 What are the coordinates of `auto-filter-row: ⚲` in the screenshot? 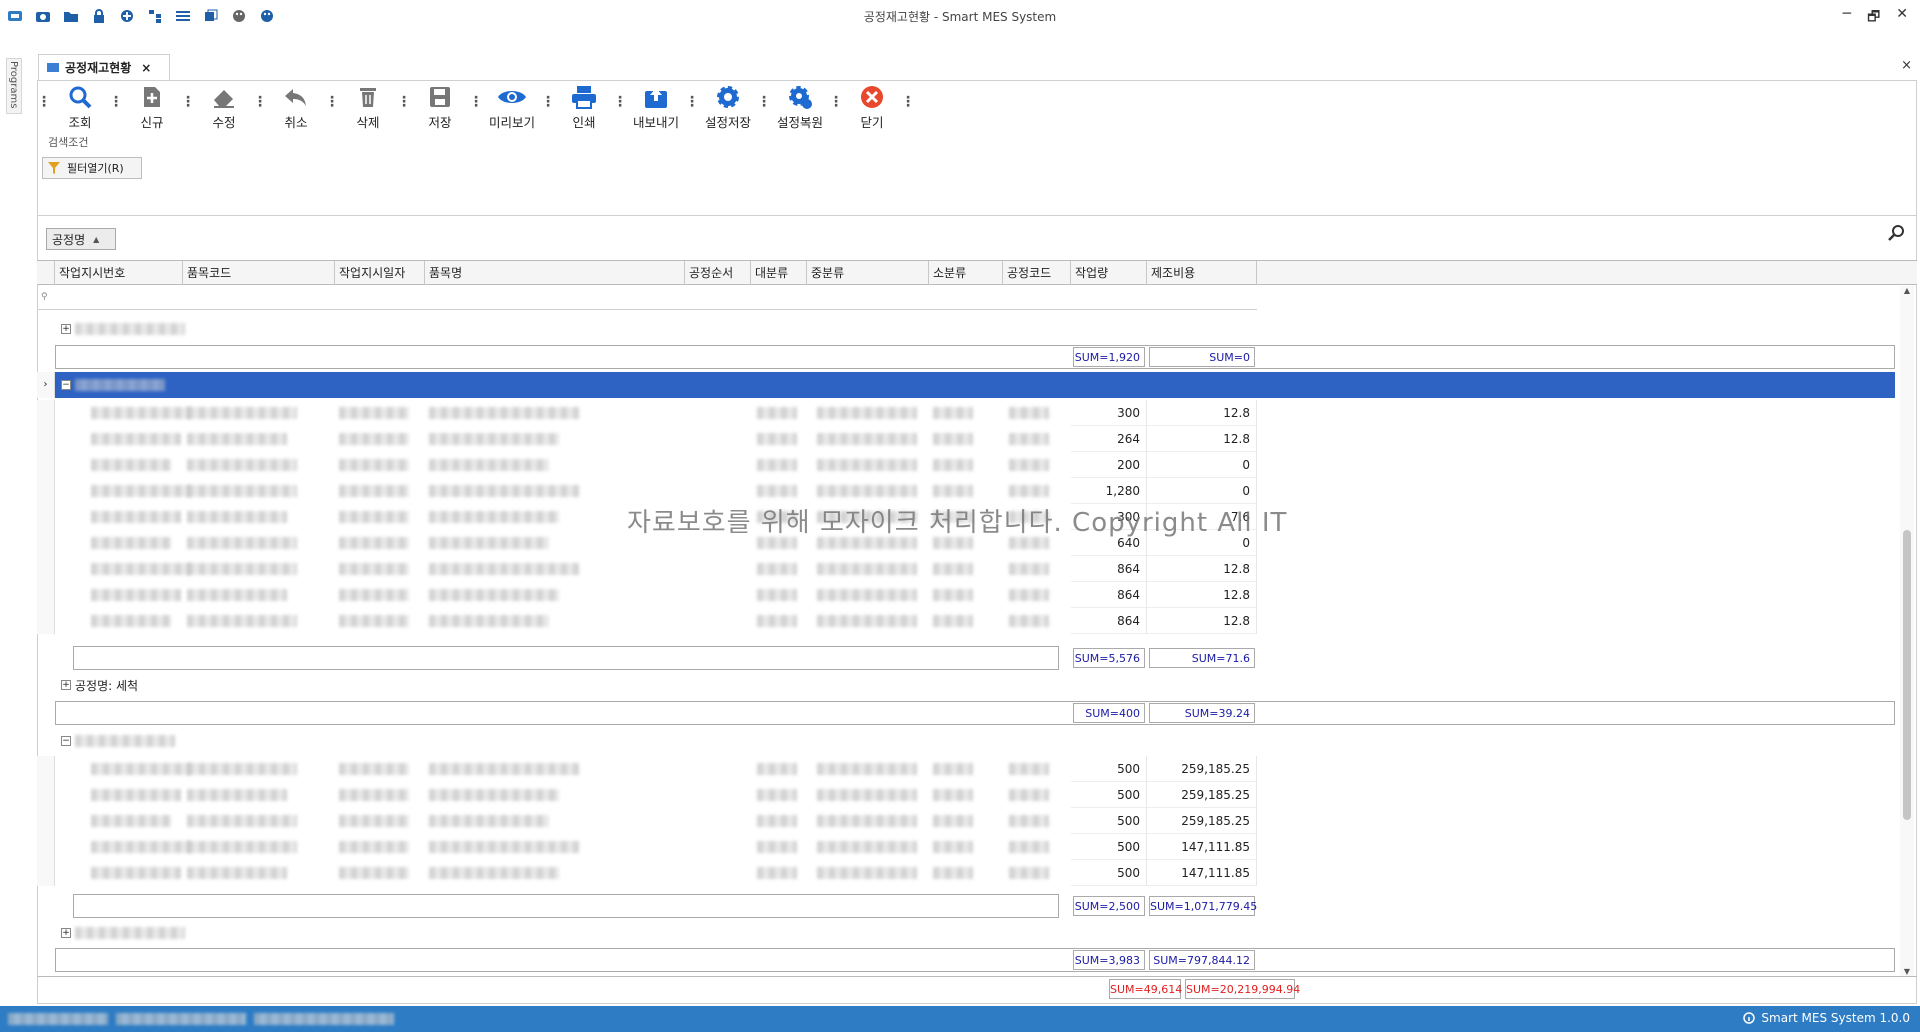 It's located at (647, 298).